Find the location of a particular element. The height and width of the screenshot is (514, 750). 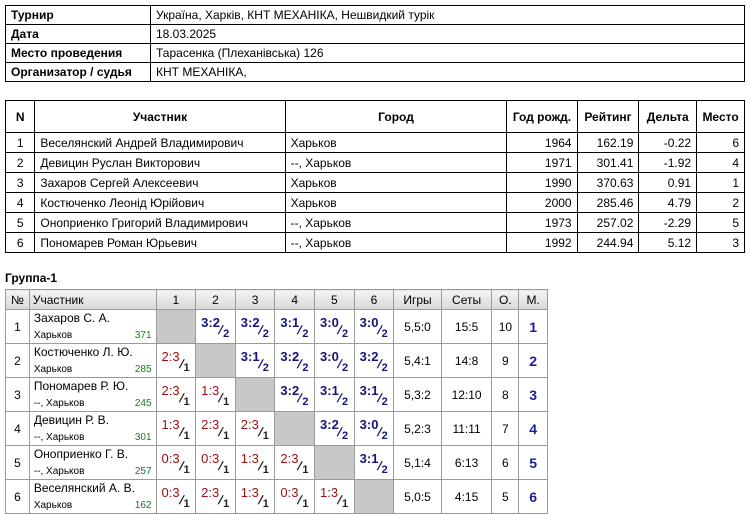

points-cell: 6 is located at coordinates (505, 462).